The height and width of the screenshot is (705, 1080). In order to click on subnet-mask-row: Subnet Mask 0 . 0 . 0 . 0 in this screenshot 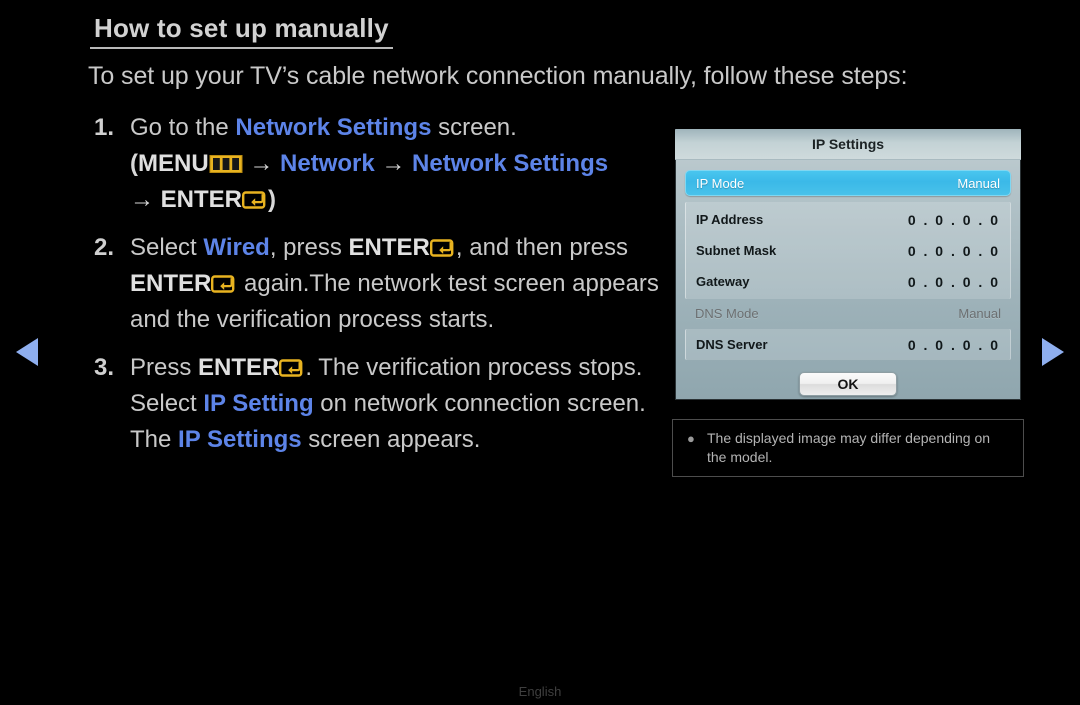, I will do `click(848, 250)`.